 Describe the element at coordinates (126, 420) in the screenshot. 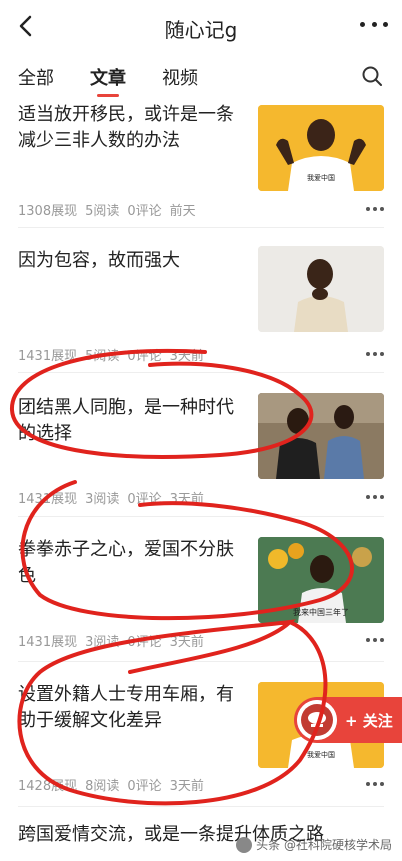

I see `article-title: 团结黑人同胞，是一种时代的选择` at that location.